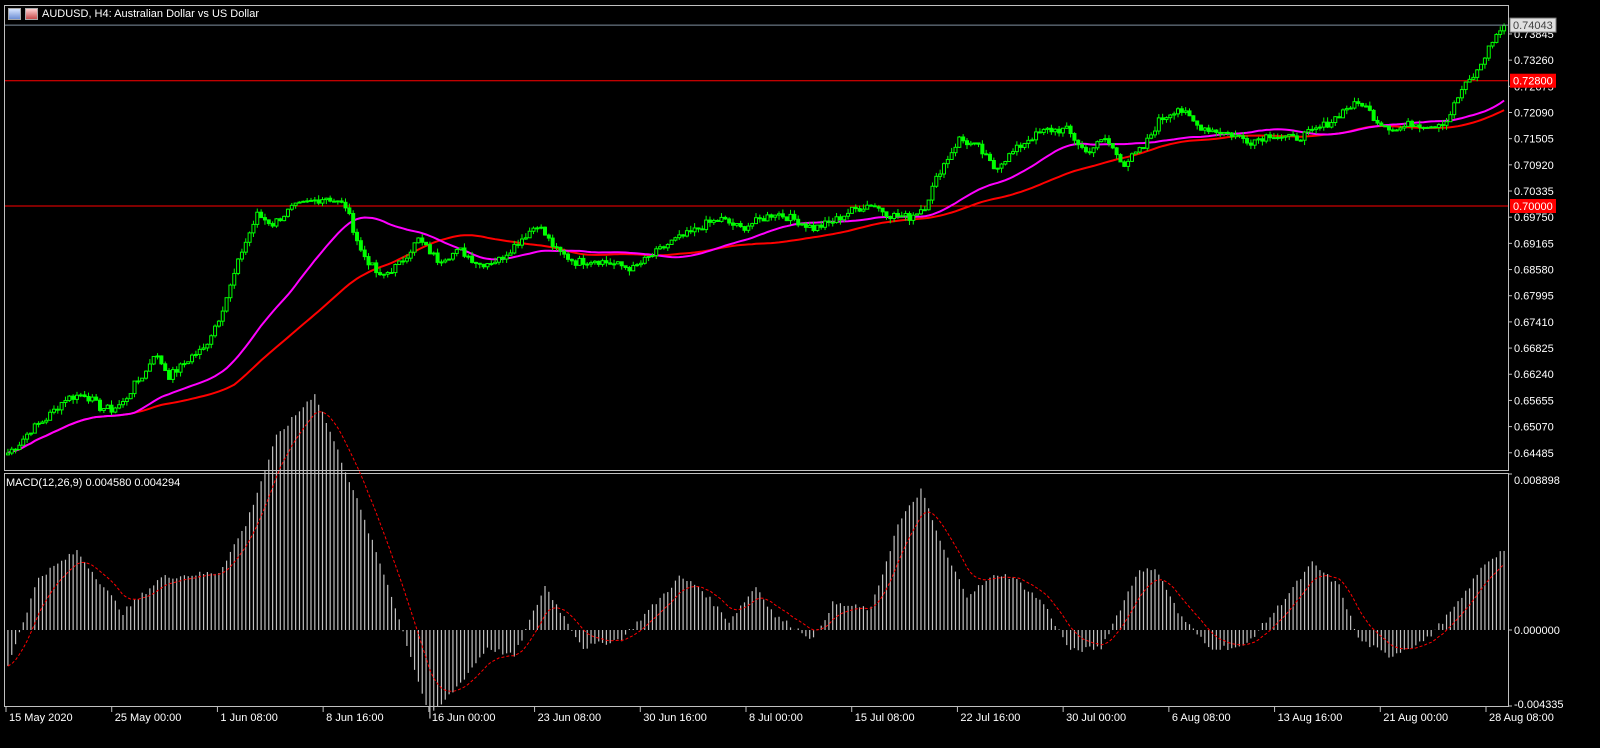 The height and width of the screenshot is (748, 1600). What do you see at coordinates (1201, 718) in the screenshot?
I see `time-tick-label: 6 Aug 08:00` at bounding box center [1201, 718].